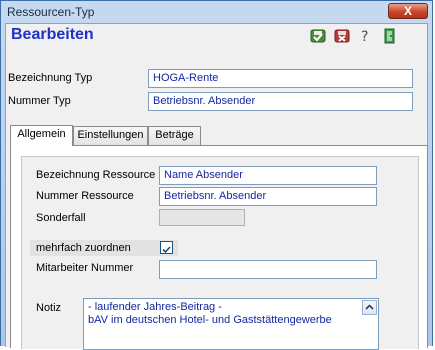 The image size is (435, 350). Describe the element at coordinates (268, 196) in the screenshot. I see `nummer-ressource-field: Betriebsnr. Absender` at that location.